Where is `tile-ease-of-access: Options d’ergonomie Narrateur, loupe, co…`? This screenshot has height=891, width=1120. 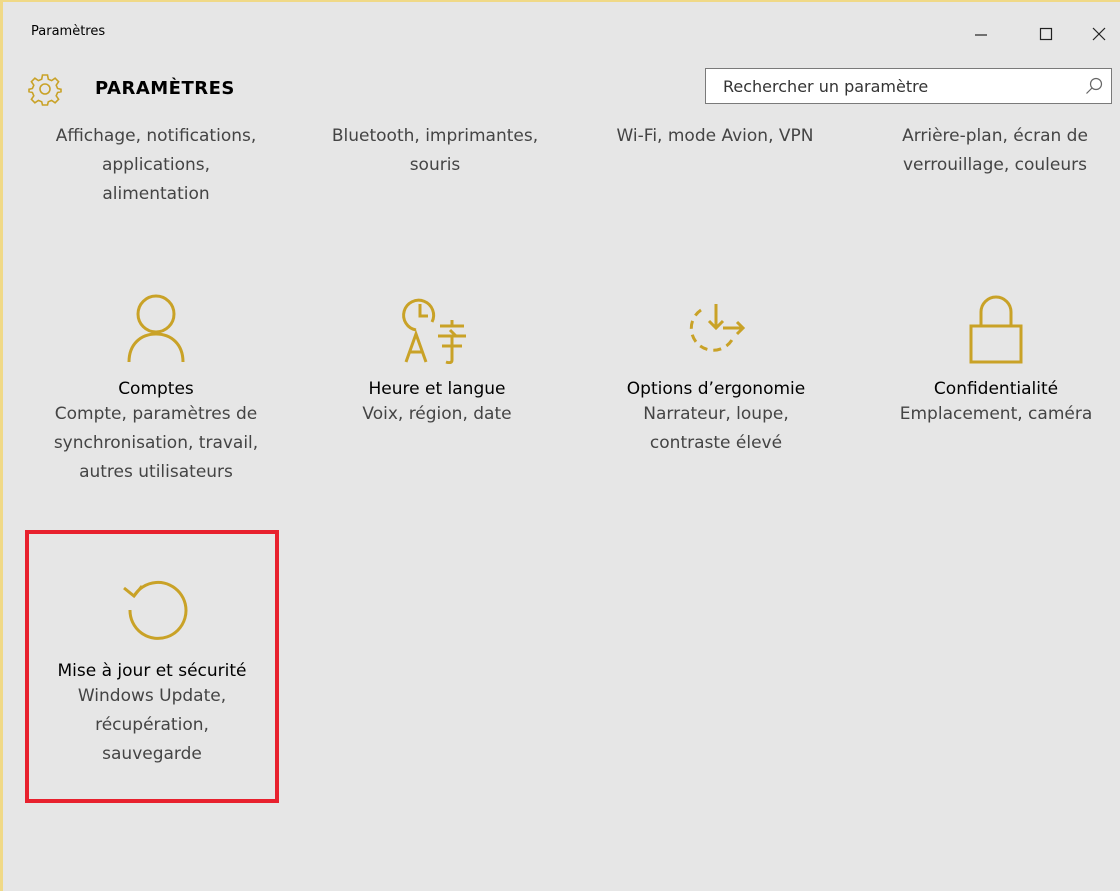
tile-ease-of-access: Options d’ergonomie Narrateur, loupe, co… is located at coordinates (716, 375).